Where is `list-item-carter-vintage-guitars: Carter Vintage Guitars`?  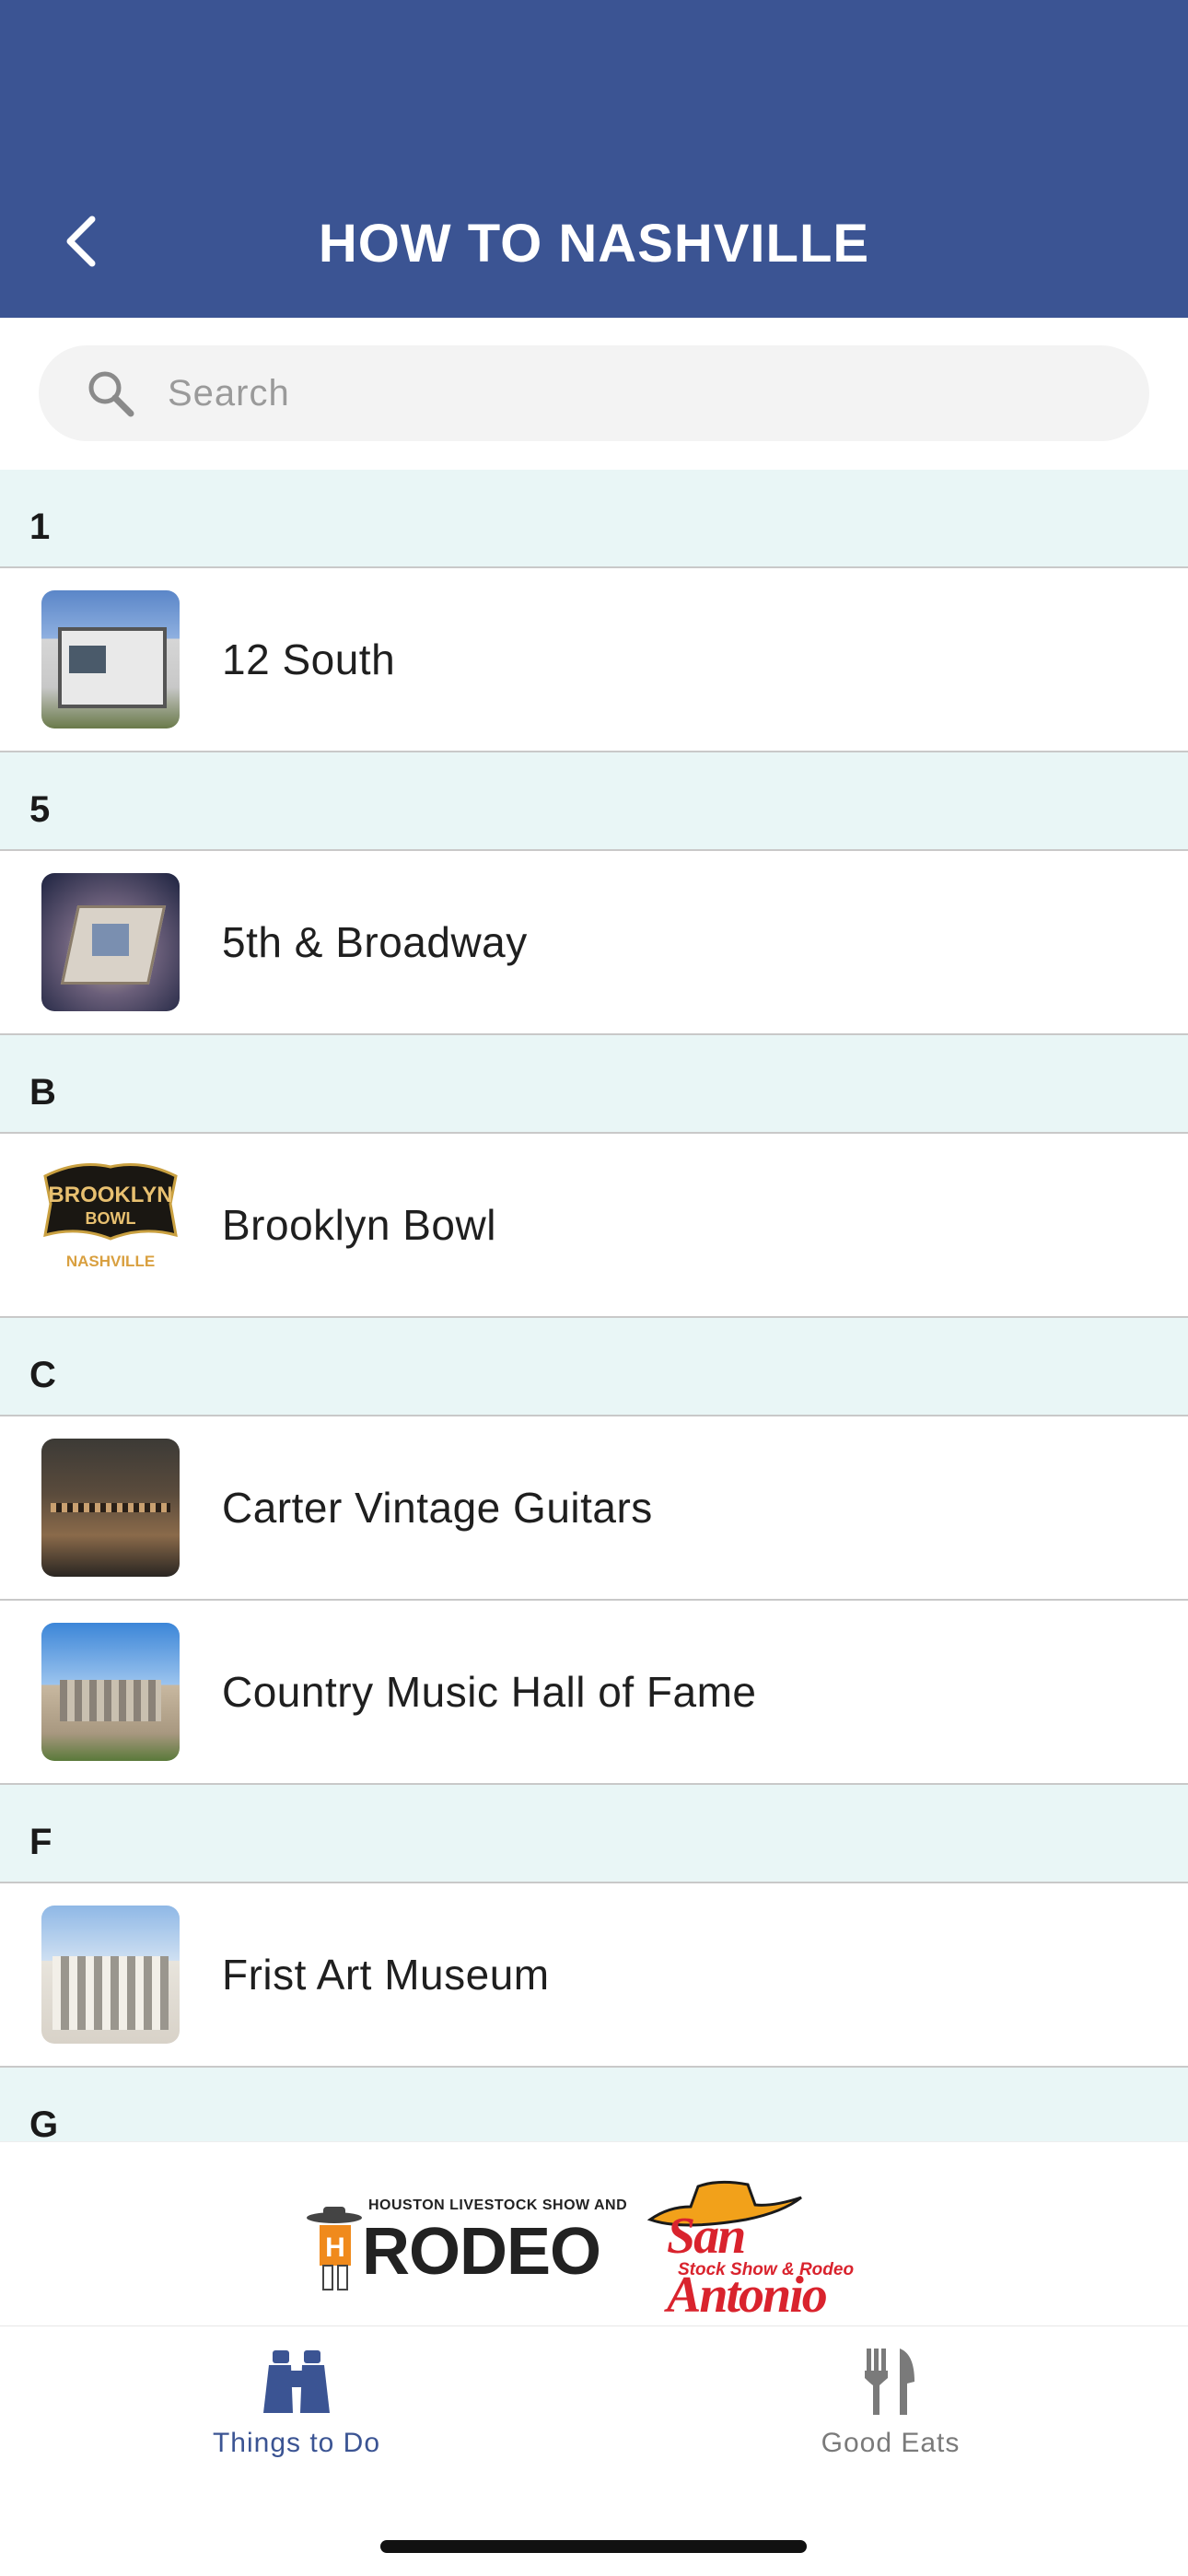 list-item-carter-vintage-guitars: Carter Vintage Guitars is located at coordinates (594, 1508).